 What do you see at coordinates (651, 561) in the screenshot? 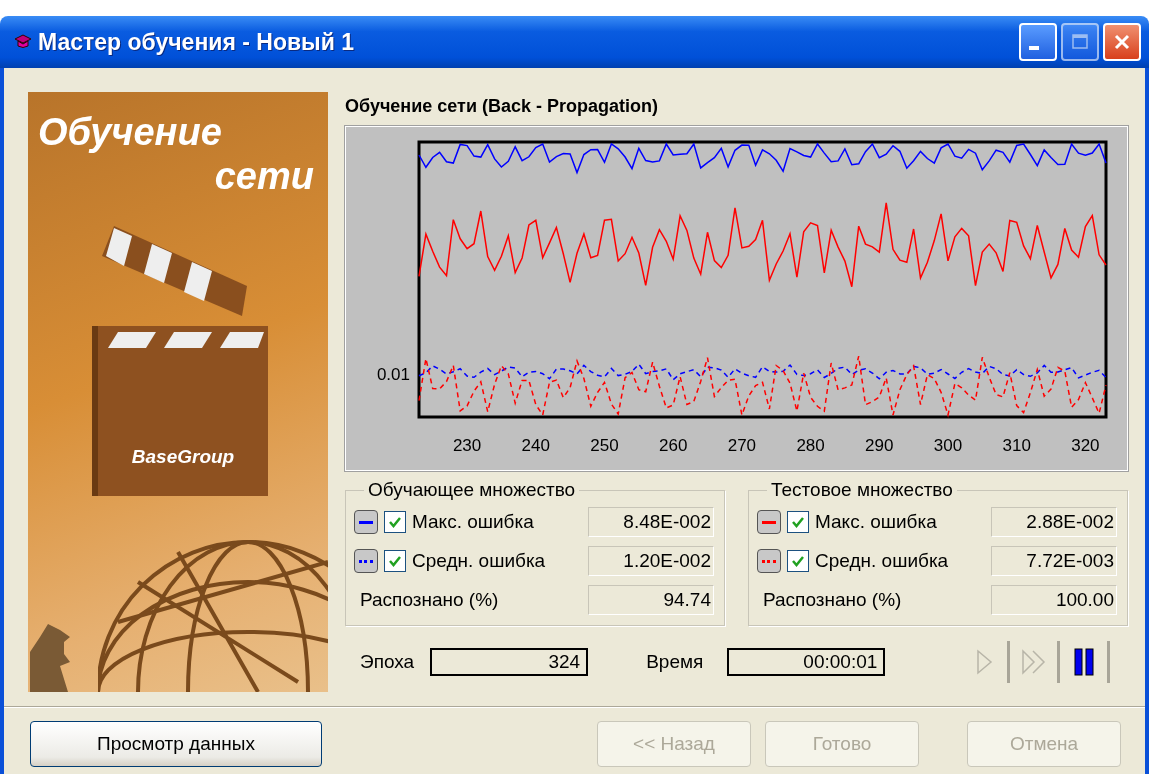
I see `value-field: 1.20E-002` at bounding box center [651, 561].